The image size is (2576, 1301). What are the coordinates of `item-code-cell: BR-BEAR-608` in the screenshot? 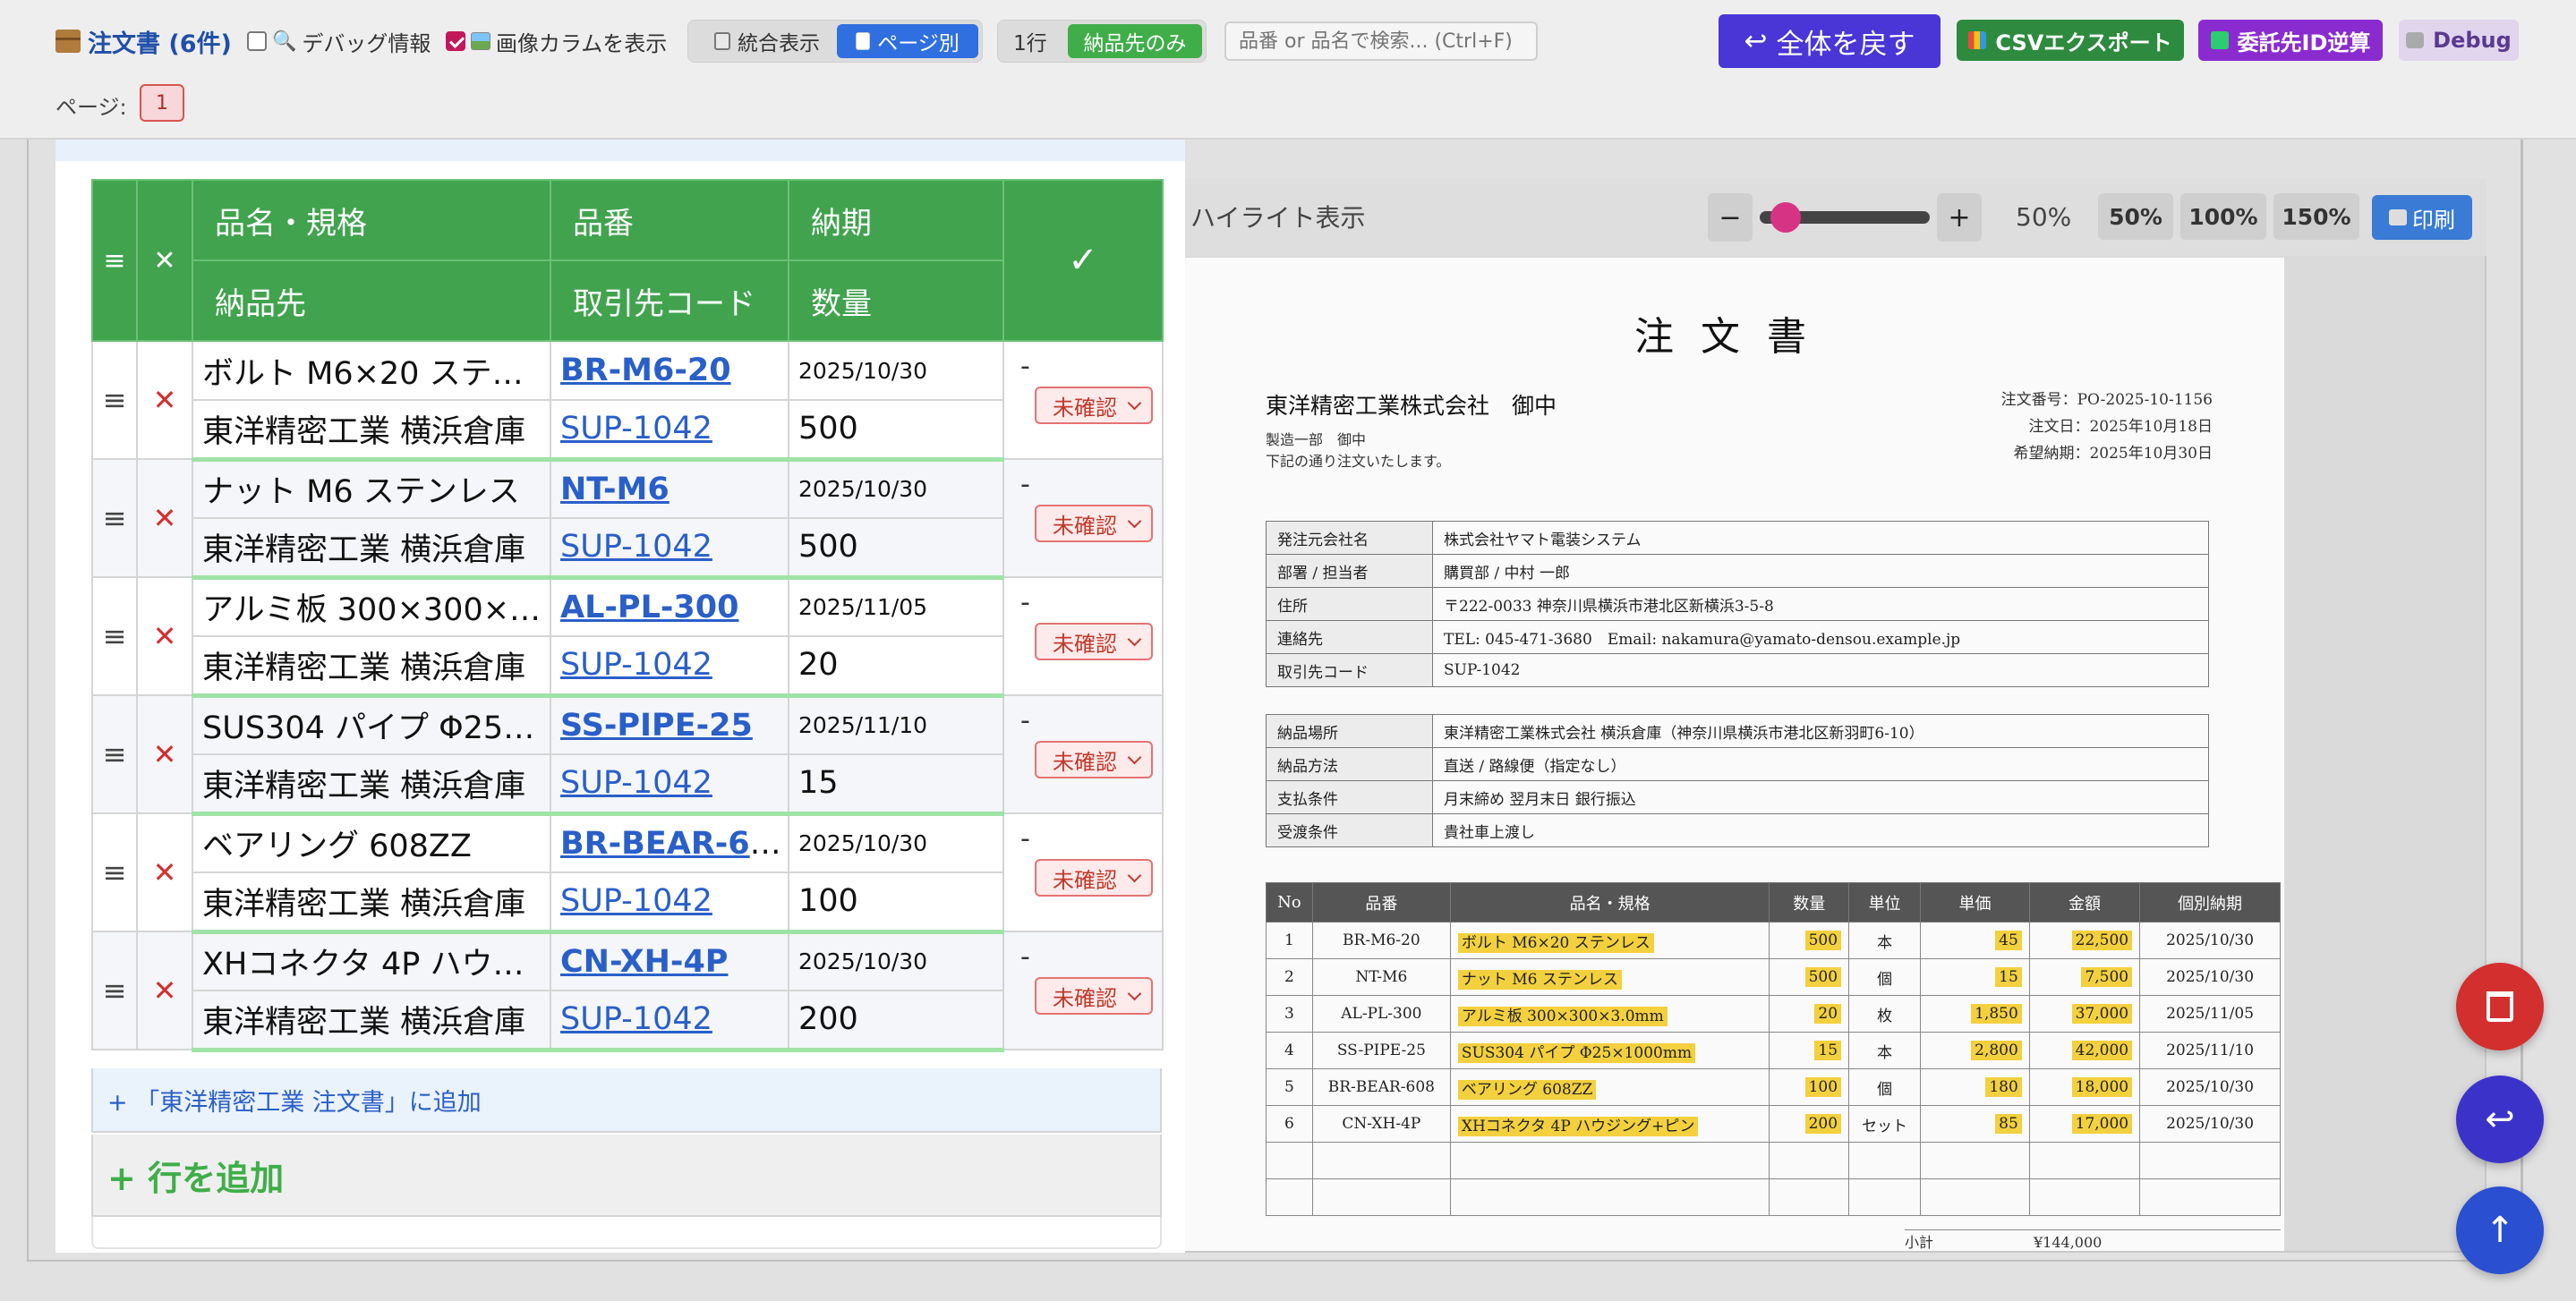 It's located at (669, 842).